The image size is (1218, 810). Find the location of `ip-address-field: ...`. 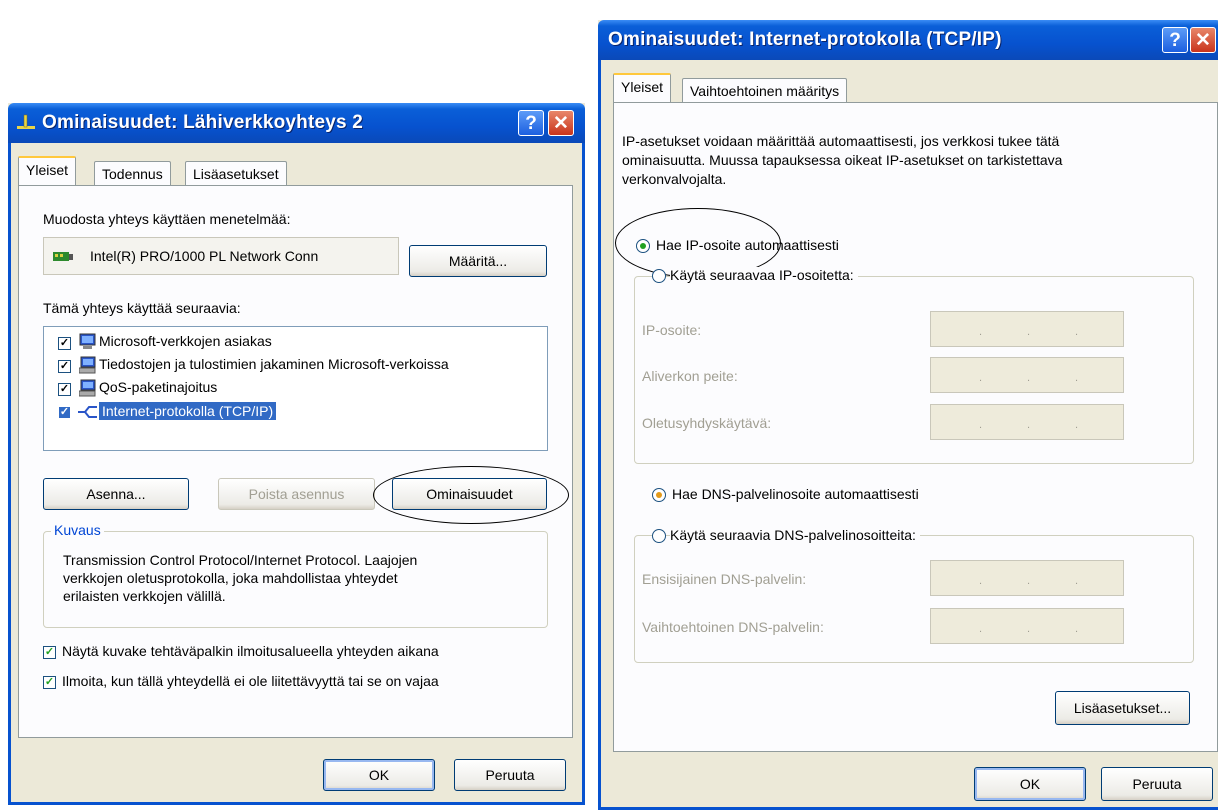

ip-address-field: ... is located at coordinates (1027, 329).